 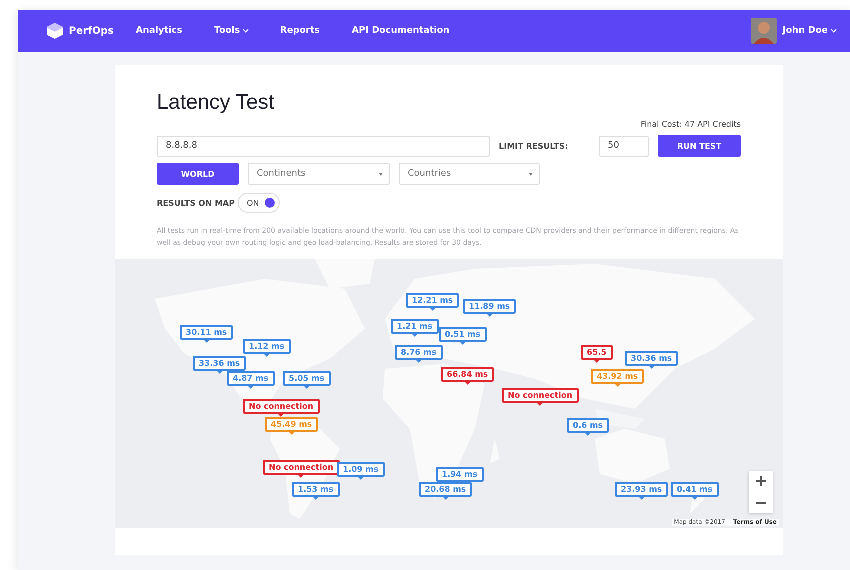 What do you see at coordinates (196, 203) in the screenshot?
I see `toggle-label: RESULTS ON MAP` at bounding box center [196, 203].